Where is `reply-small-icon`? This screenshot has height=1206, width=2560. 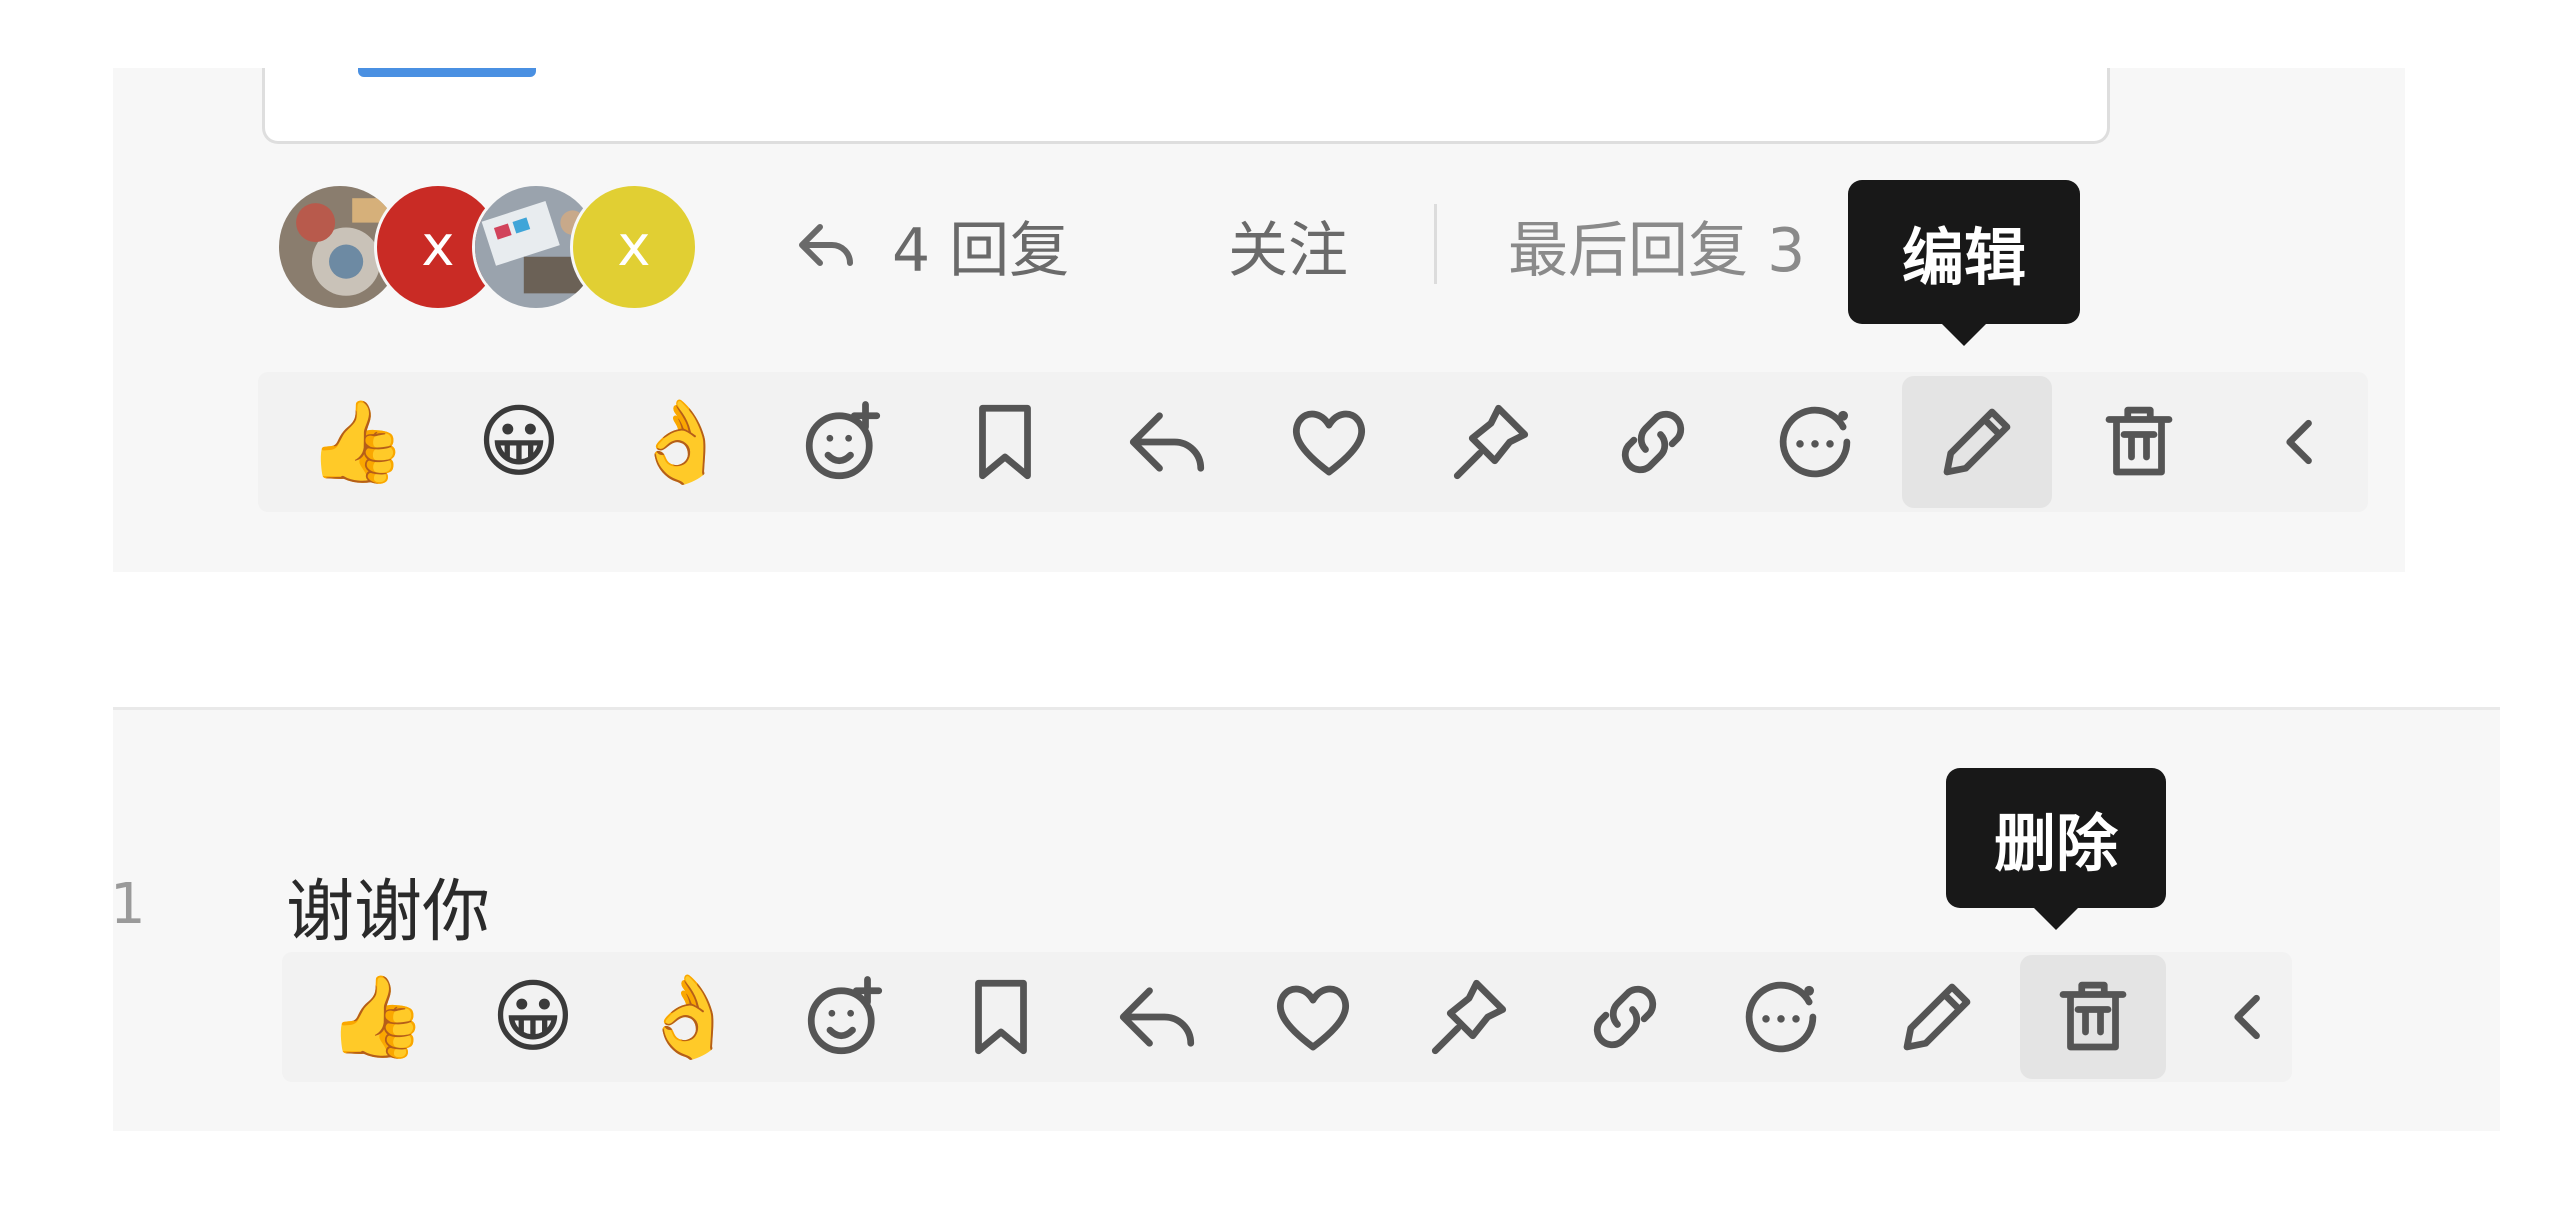 reply-small-icon is located at coordinates (826, 245).